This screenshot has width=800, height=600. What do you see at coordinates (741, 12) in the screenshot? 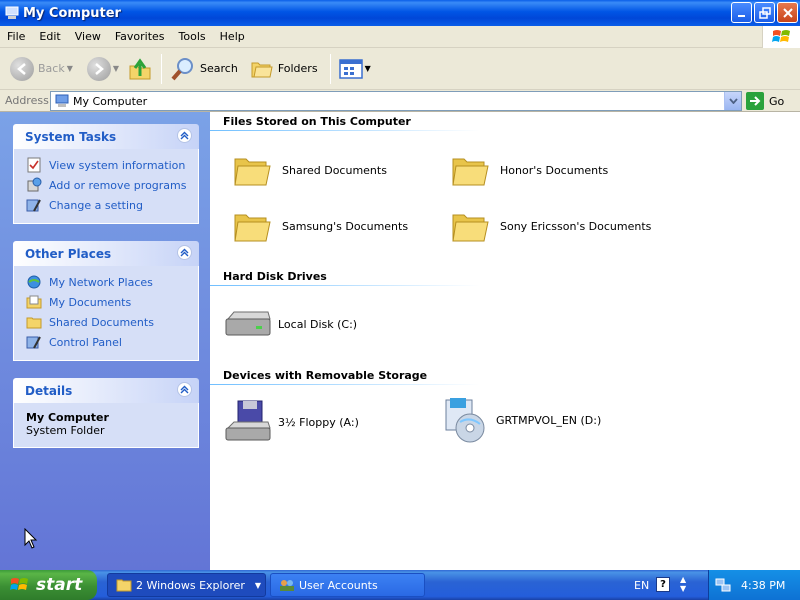
I see `minimize-button` at bounding box center [741, 12].